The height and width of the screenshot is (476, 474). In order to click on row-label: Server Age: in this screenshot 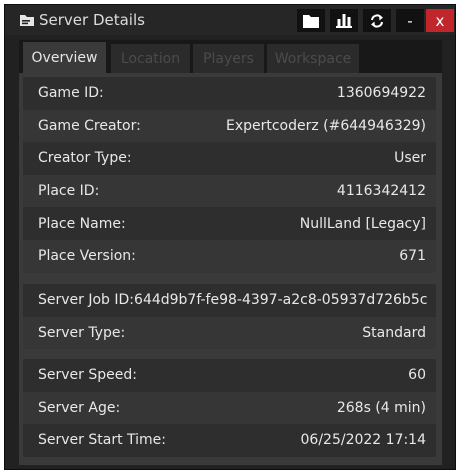, I will do `click(79, 407)`.